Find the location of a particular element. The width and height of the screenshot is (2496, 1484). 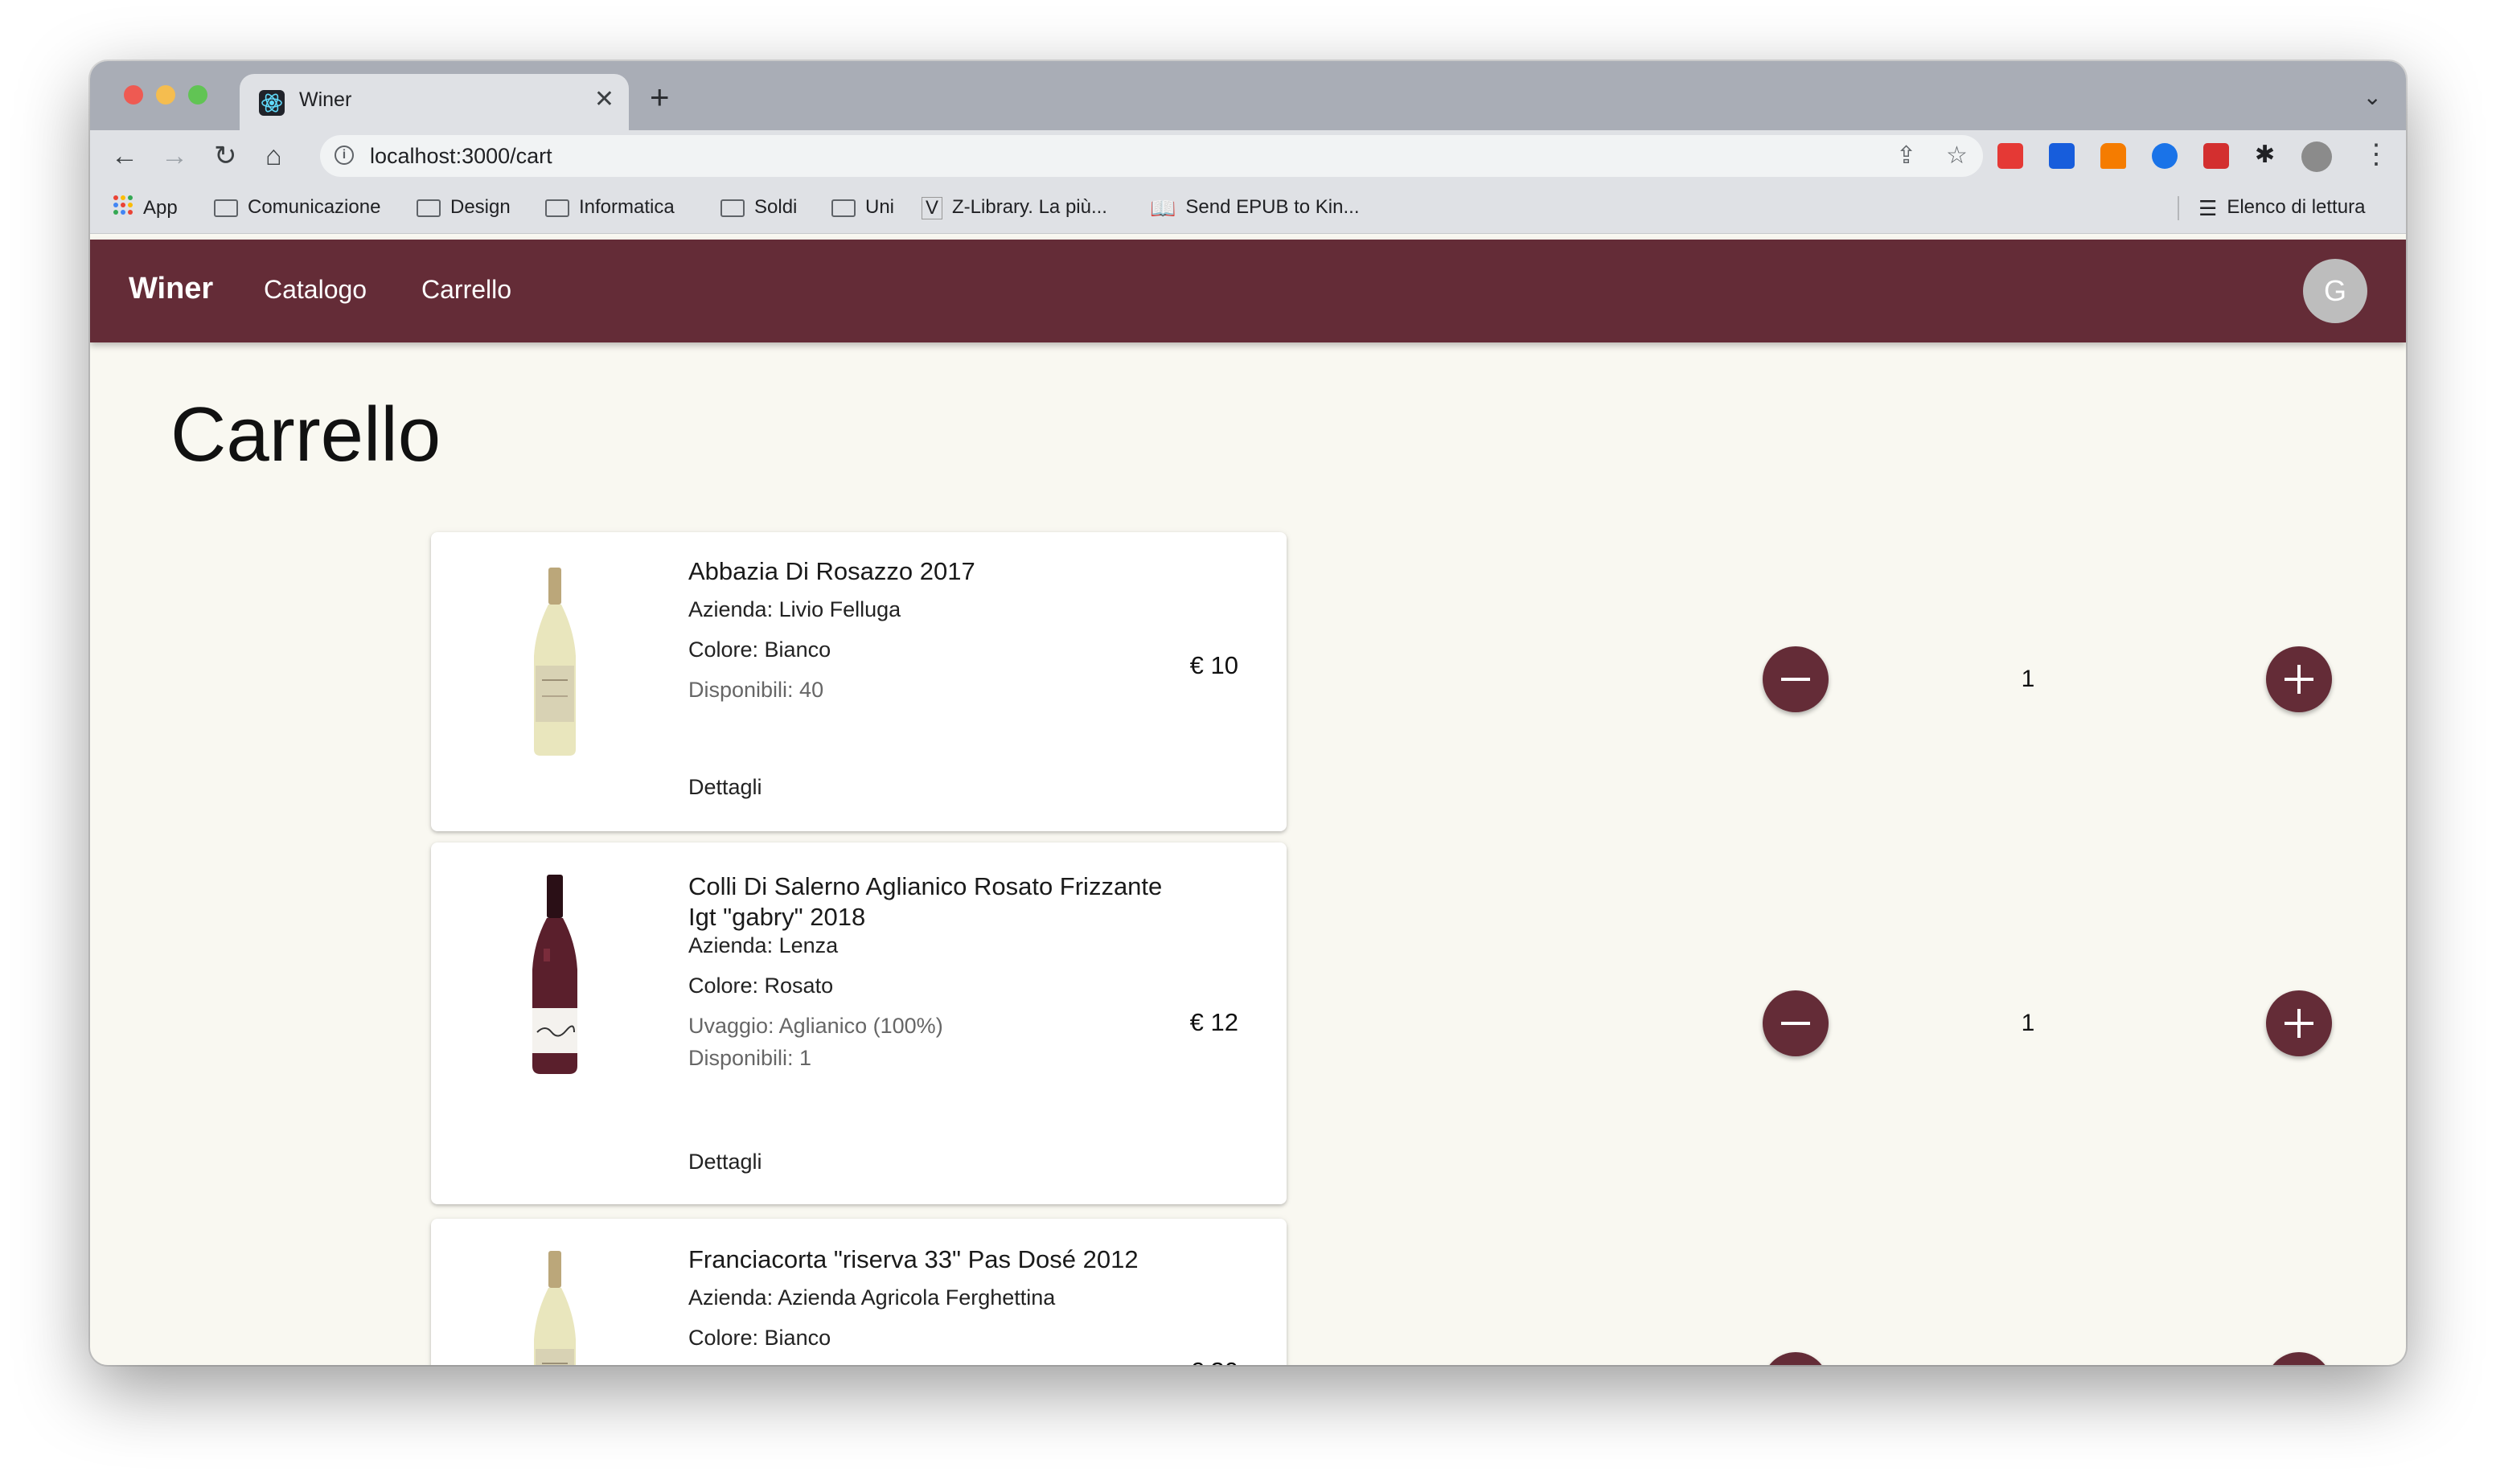

zlib-icon: V is located at coordinates (933, 208).